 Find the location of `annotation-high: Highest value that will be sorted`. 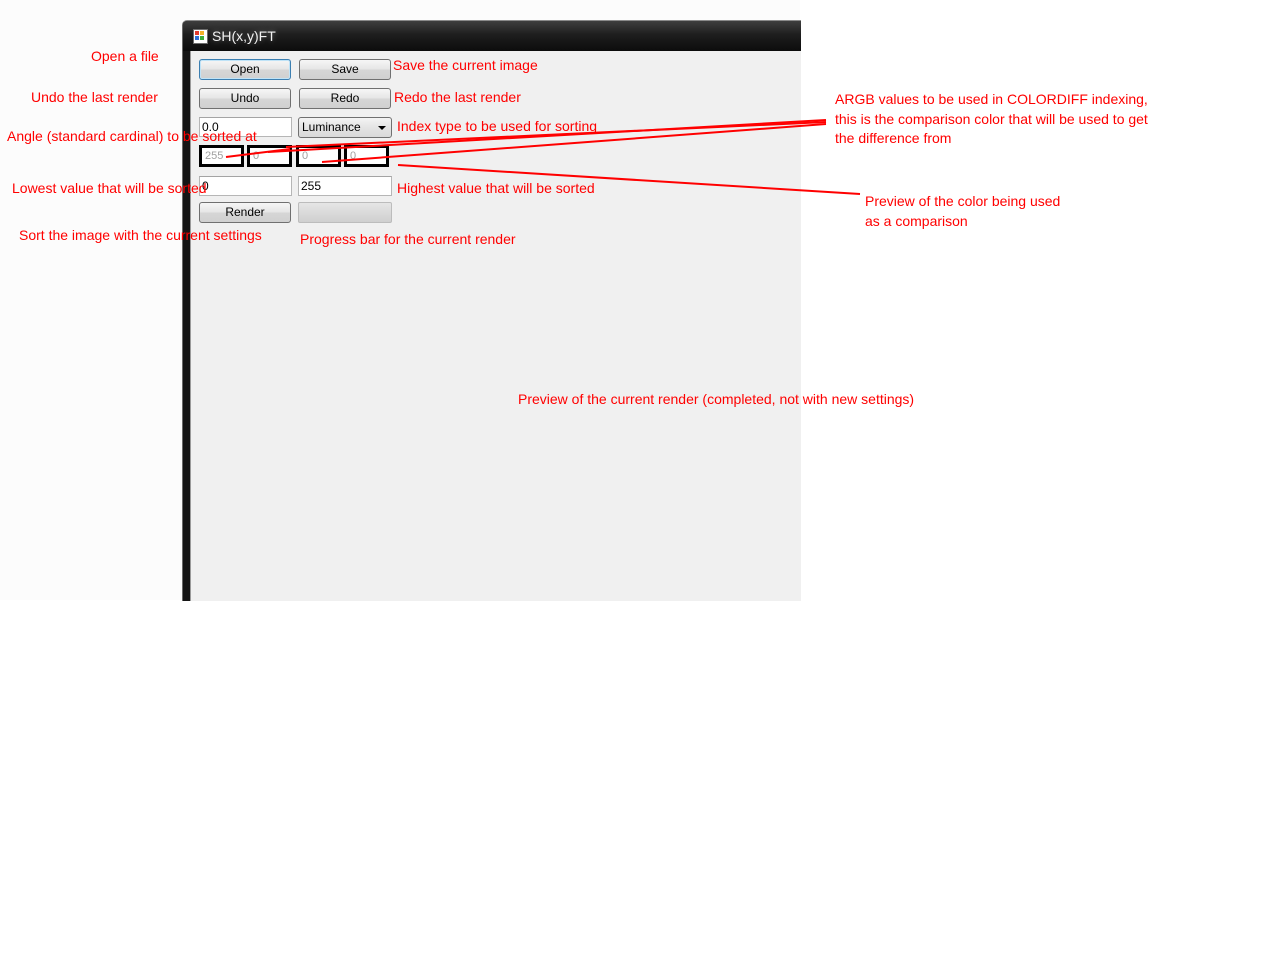

annotation-high: Highest value that will be sorted is located at coordinates (496, 188).